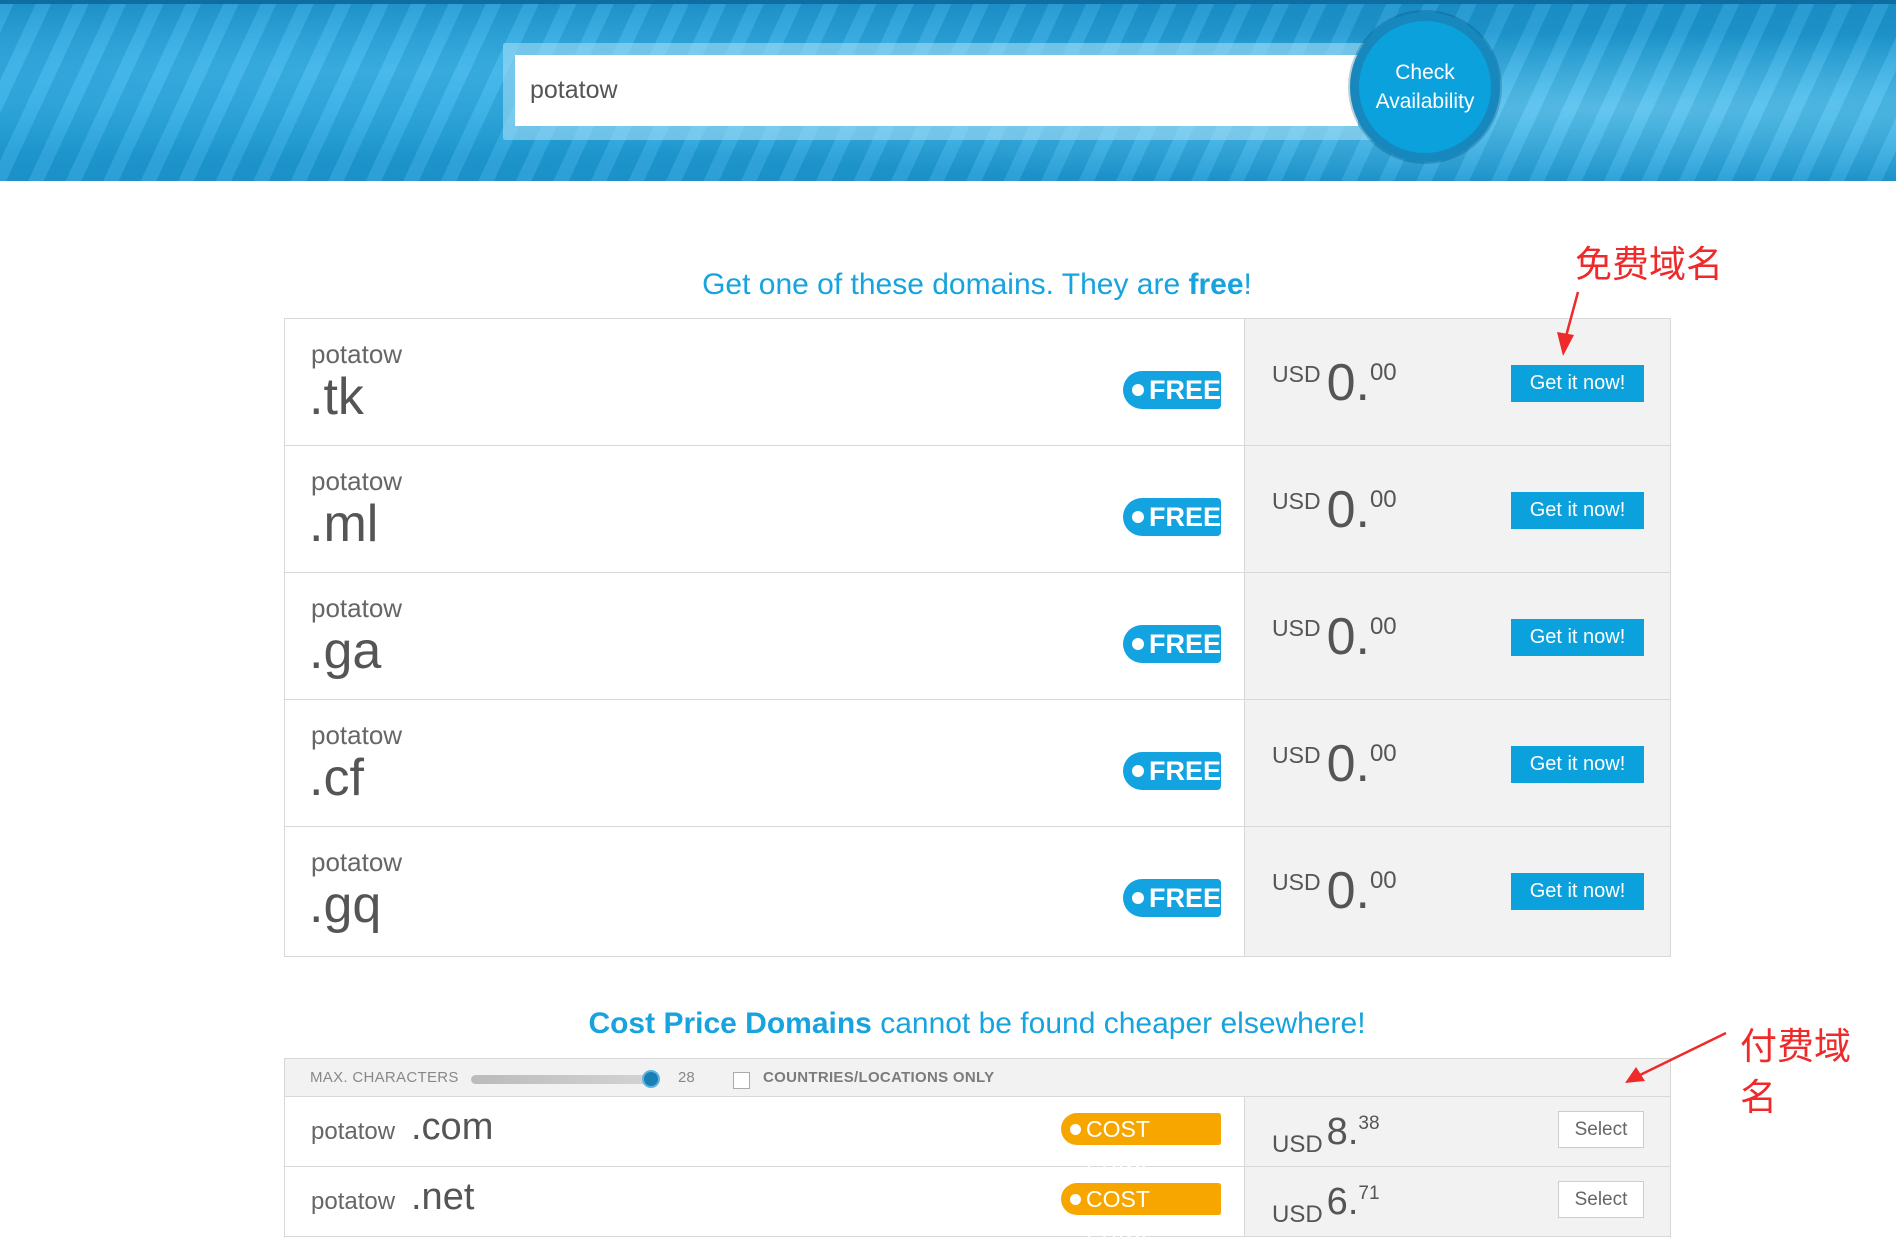  I want to click on domain-extension: .net, so click(443, 1197).